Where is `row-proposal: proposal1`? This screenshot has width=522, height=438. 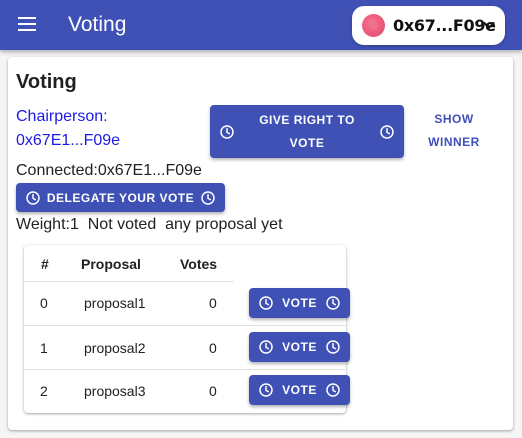 row-proposal: proposal1 is located at coordinates (115, 303).